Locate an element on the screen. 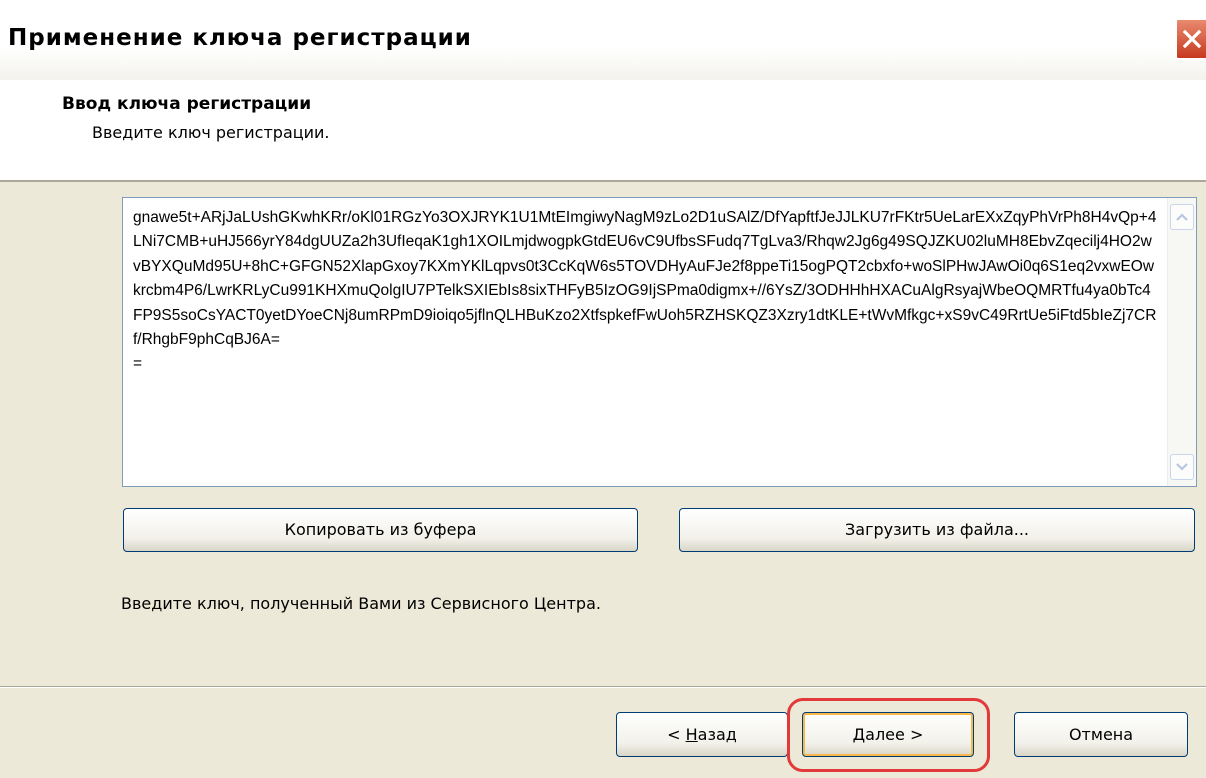  chevron-up-icon is located at coordinates (1182, 217).